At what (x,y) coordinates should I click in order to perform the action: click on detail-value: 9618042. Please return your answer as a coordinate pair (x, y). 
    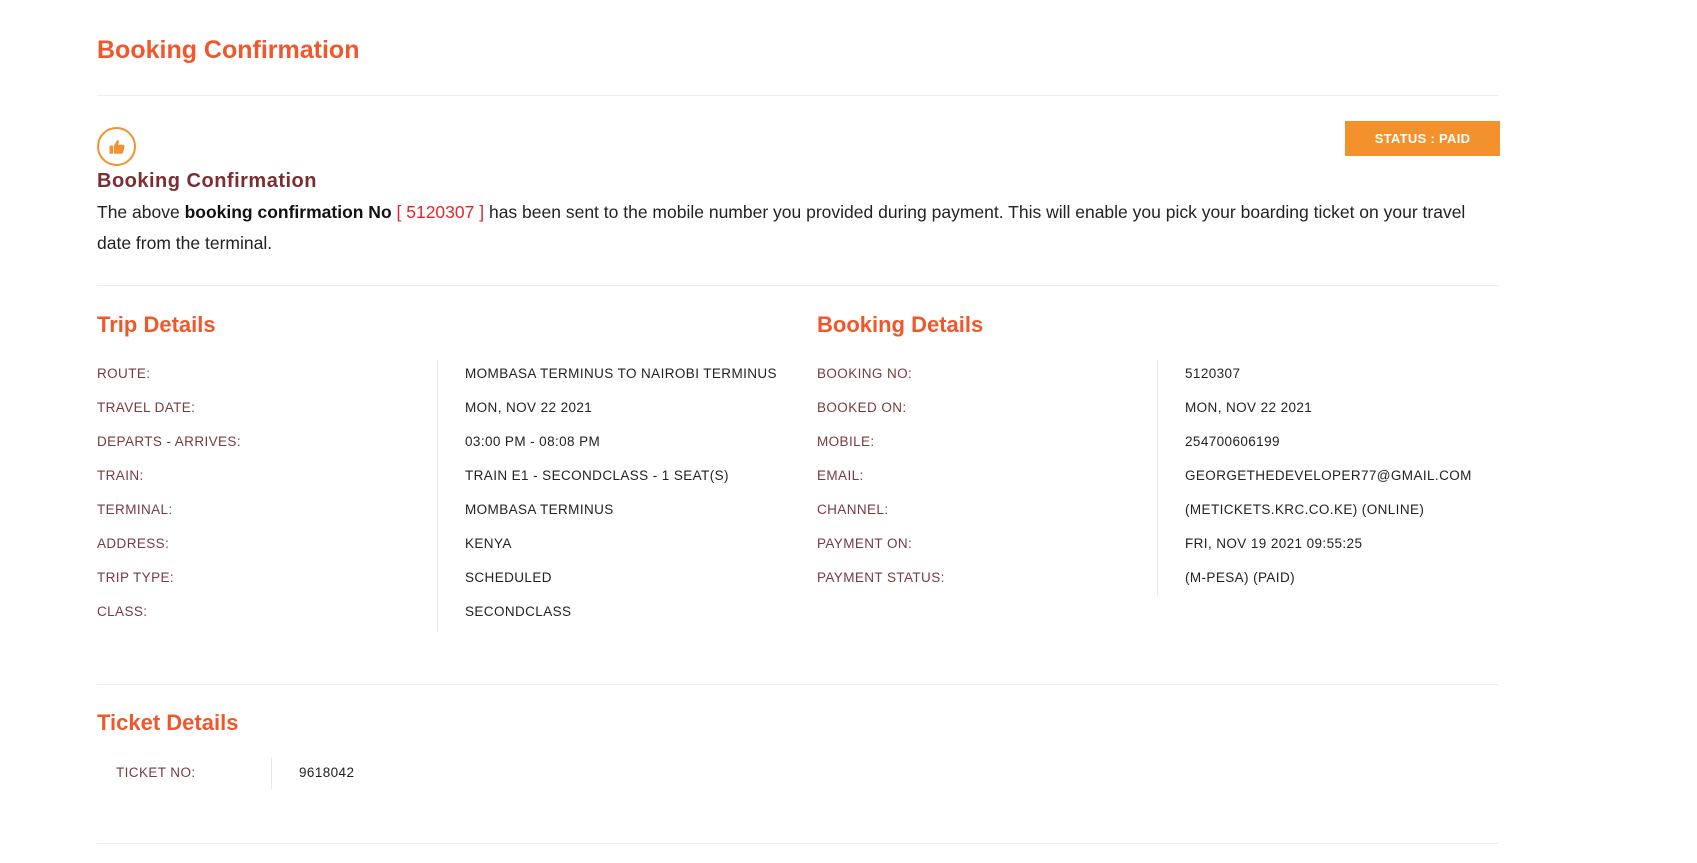
    Looking at the image, I should click on (327, 772).